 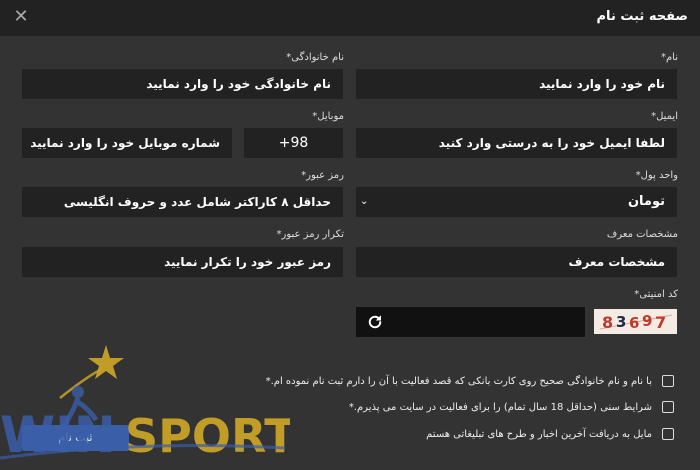 I want to click on currency-label: واحد پول*, so click(x=656, y=175).